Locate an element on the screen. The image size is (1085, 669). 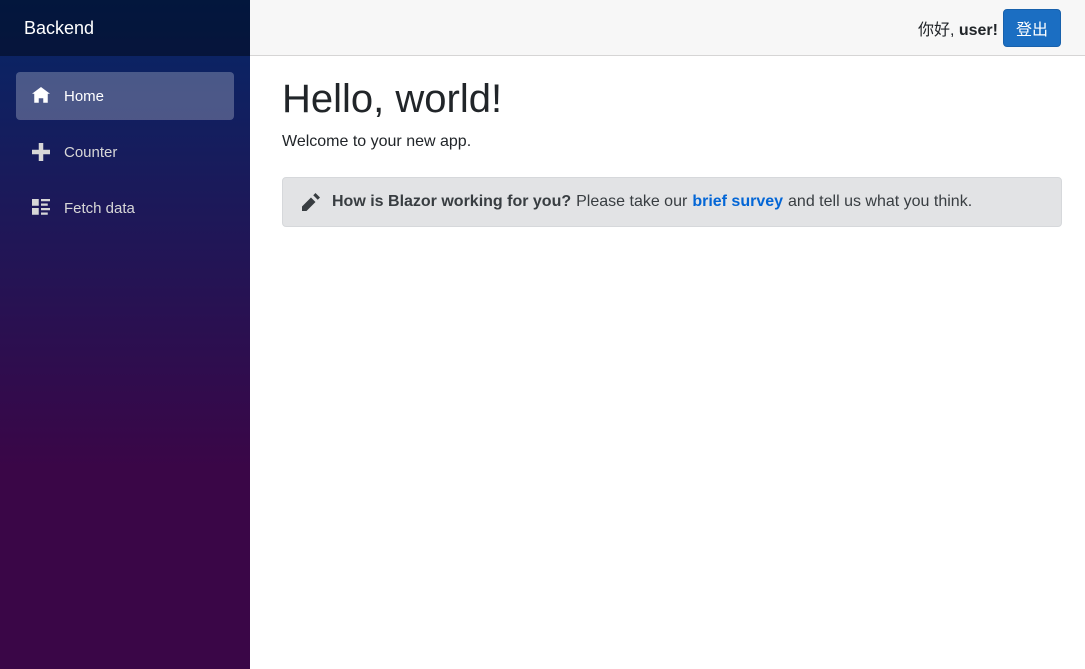
sidebar-item-label: Fetch data is located at coordinates (99, 208).